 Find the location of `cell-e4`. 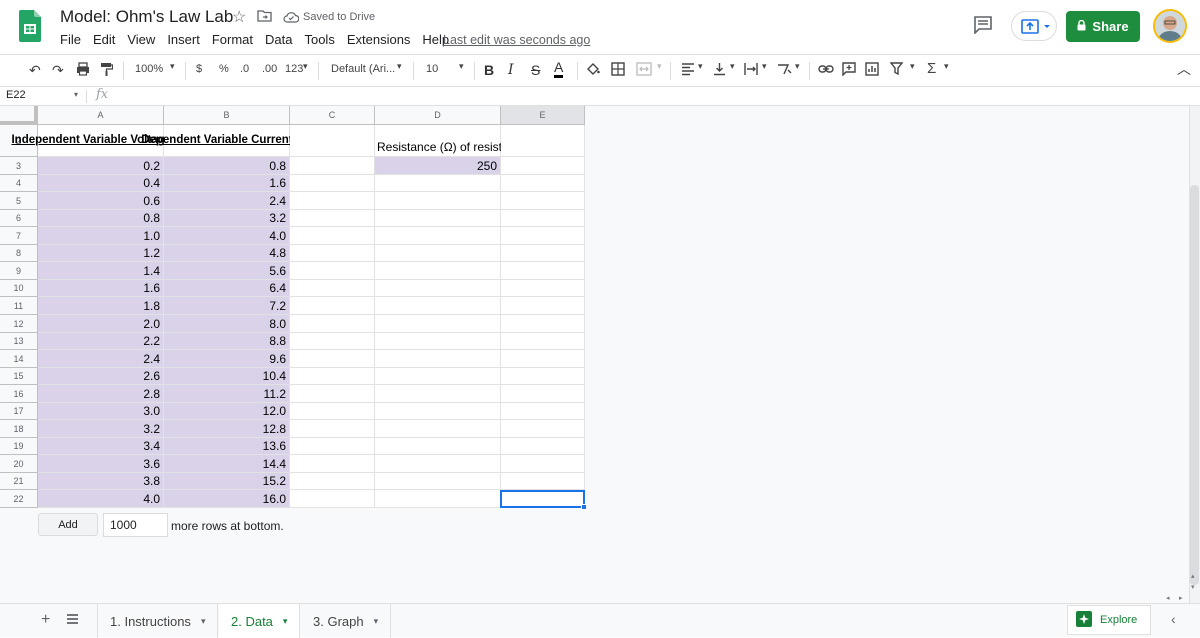

cell-e4 is located at coordinates (543, 183).